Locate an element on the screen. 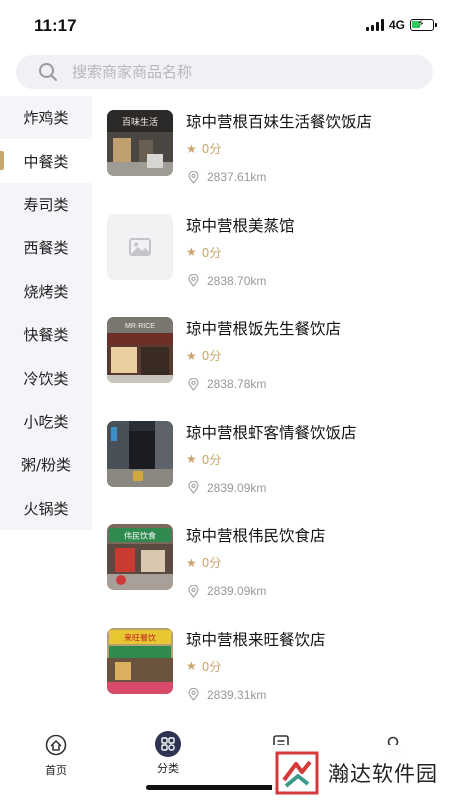 The width and height of the screenshot is (450, 800). tab-category: 分类 is located at coordinates (168, 753).